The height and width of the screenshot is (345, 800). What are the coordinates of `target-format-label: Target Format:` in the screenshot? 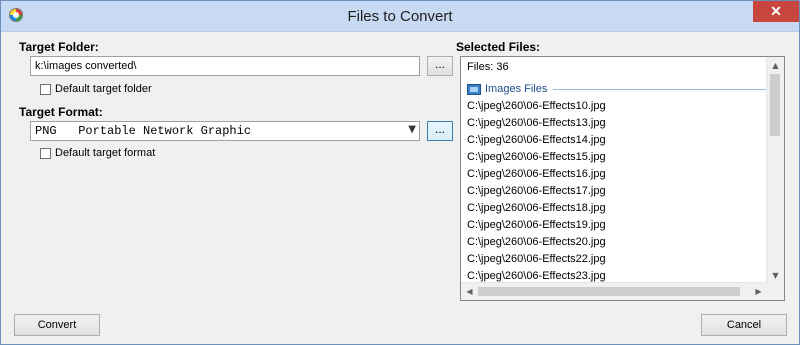 It's located at (61, 112).